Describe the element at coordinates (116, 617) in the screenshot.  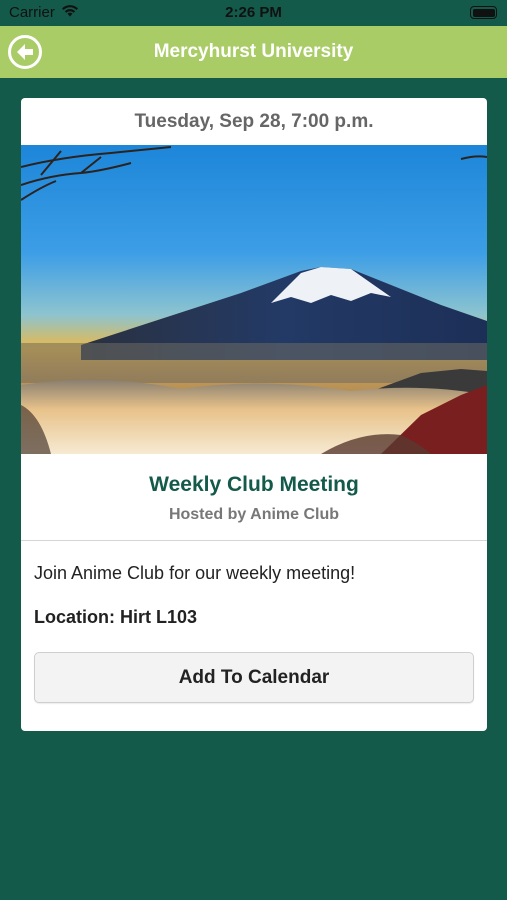
I see `event-location: Location: Hirt L103` at that location.